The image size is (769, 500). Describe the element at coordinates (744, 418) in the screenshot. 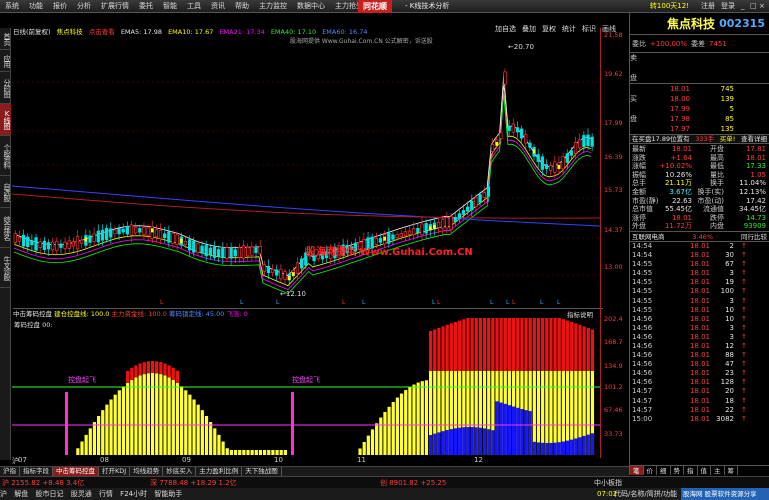

I see `arrow-up-icon: ↑` at that location.